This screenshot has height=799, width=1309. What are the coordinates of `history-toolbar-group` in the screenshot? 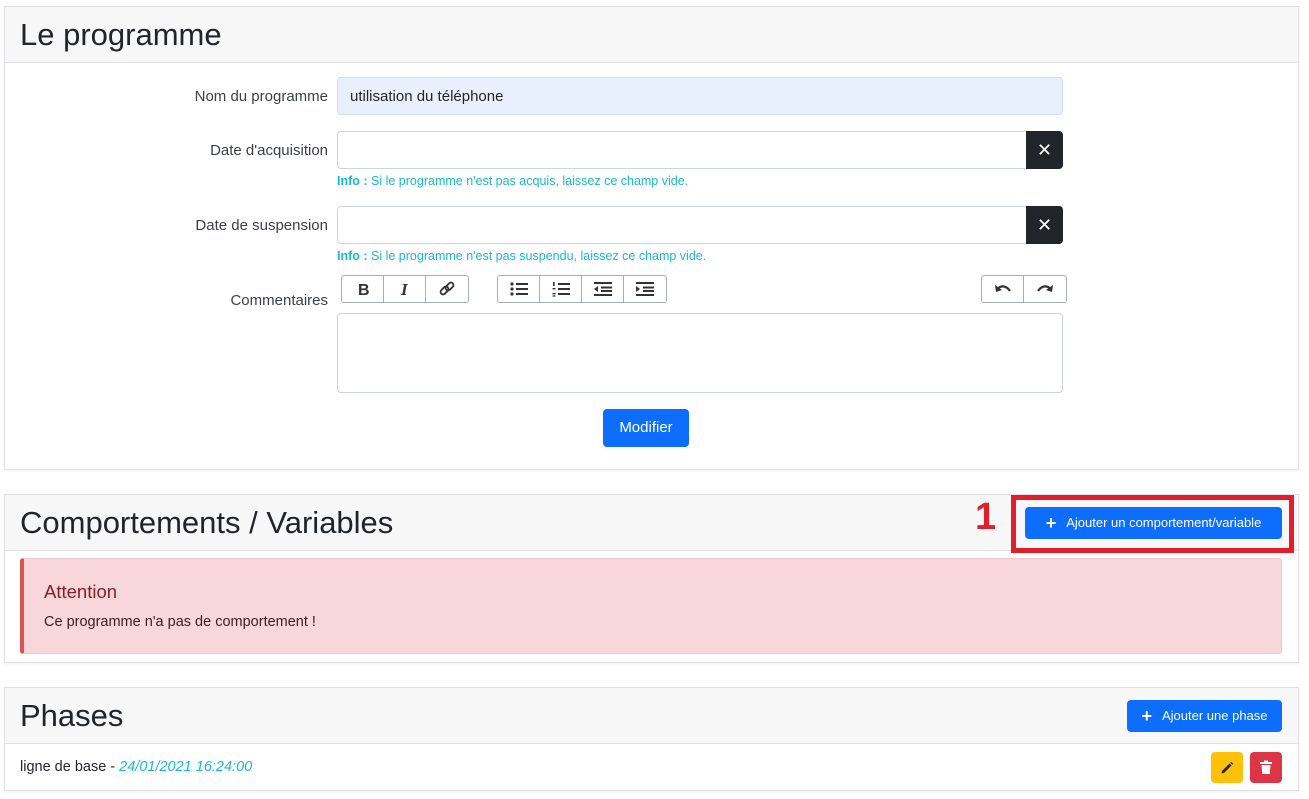 It's located at (1024, 289).